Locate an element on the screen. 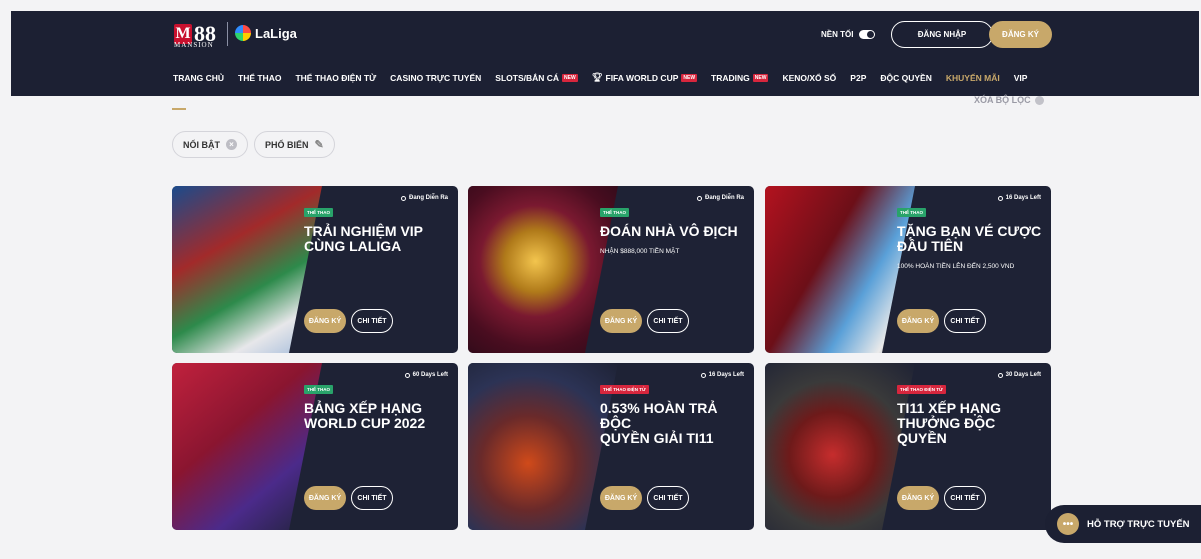 Image resolution: width=1201 pixels, height=559 pixels. nav-home: TRANG CHỦ is located at coordinates (198, 78).